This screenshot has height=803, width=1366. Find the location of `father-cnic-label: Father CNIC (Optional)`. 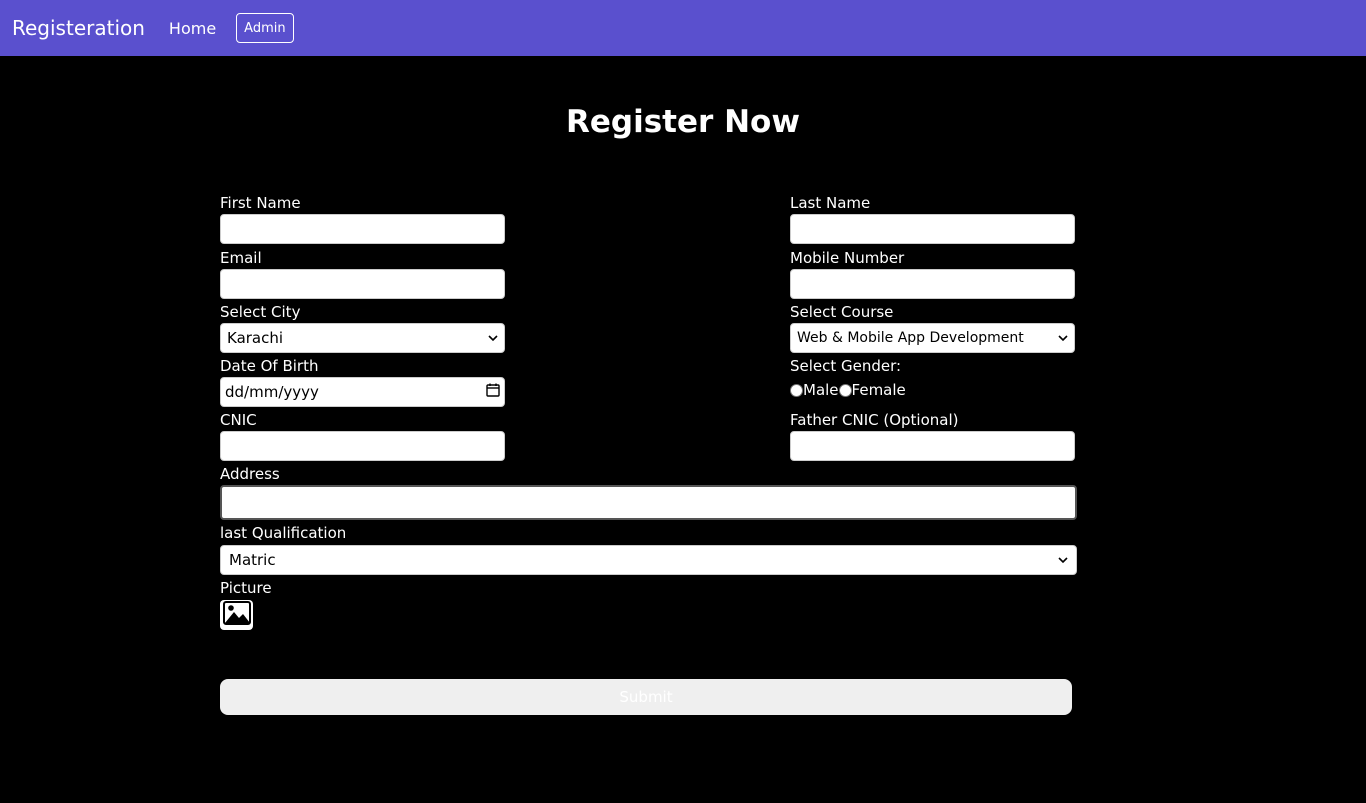

father-cnic-label: Father CNIC (Optional) is located at coordinates (874, 420).